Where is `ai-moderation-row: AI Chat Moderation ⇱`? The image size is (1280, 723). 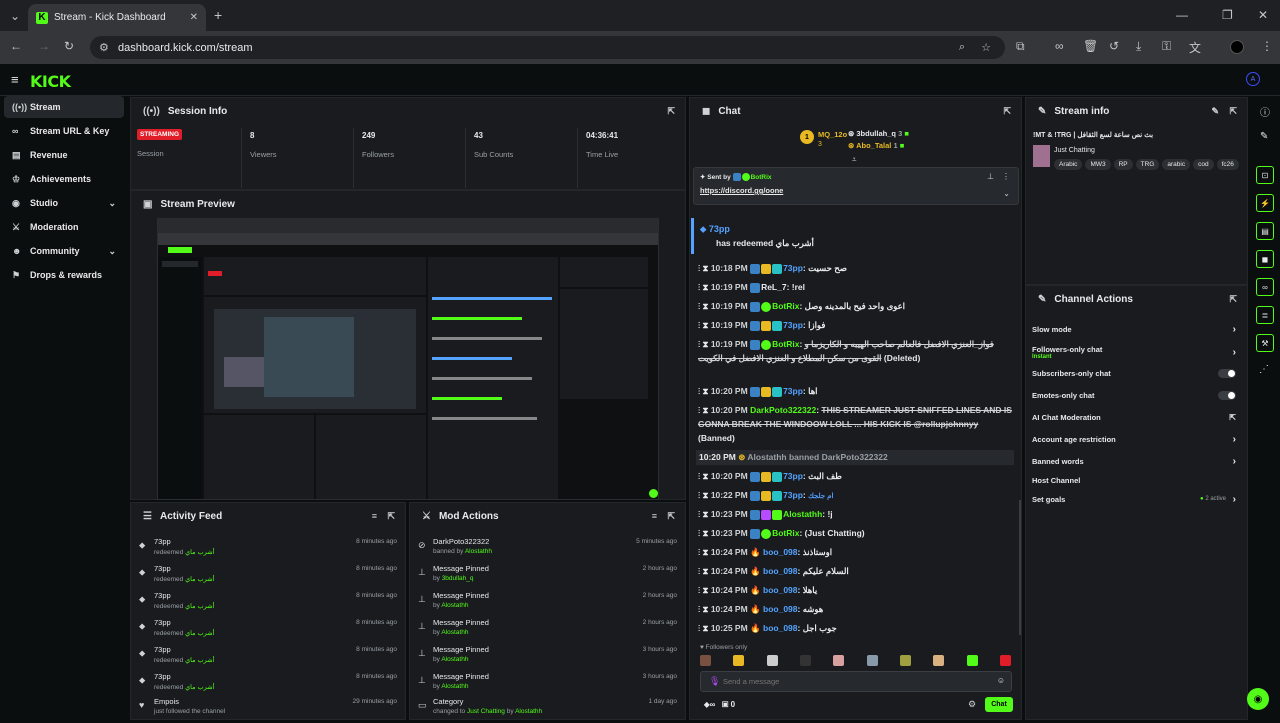 ai-moderation-row: AI Chat Moderation ⇱ is located at coordinates (1136, 417).